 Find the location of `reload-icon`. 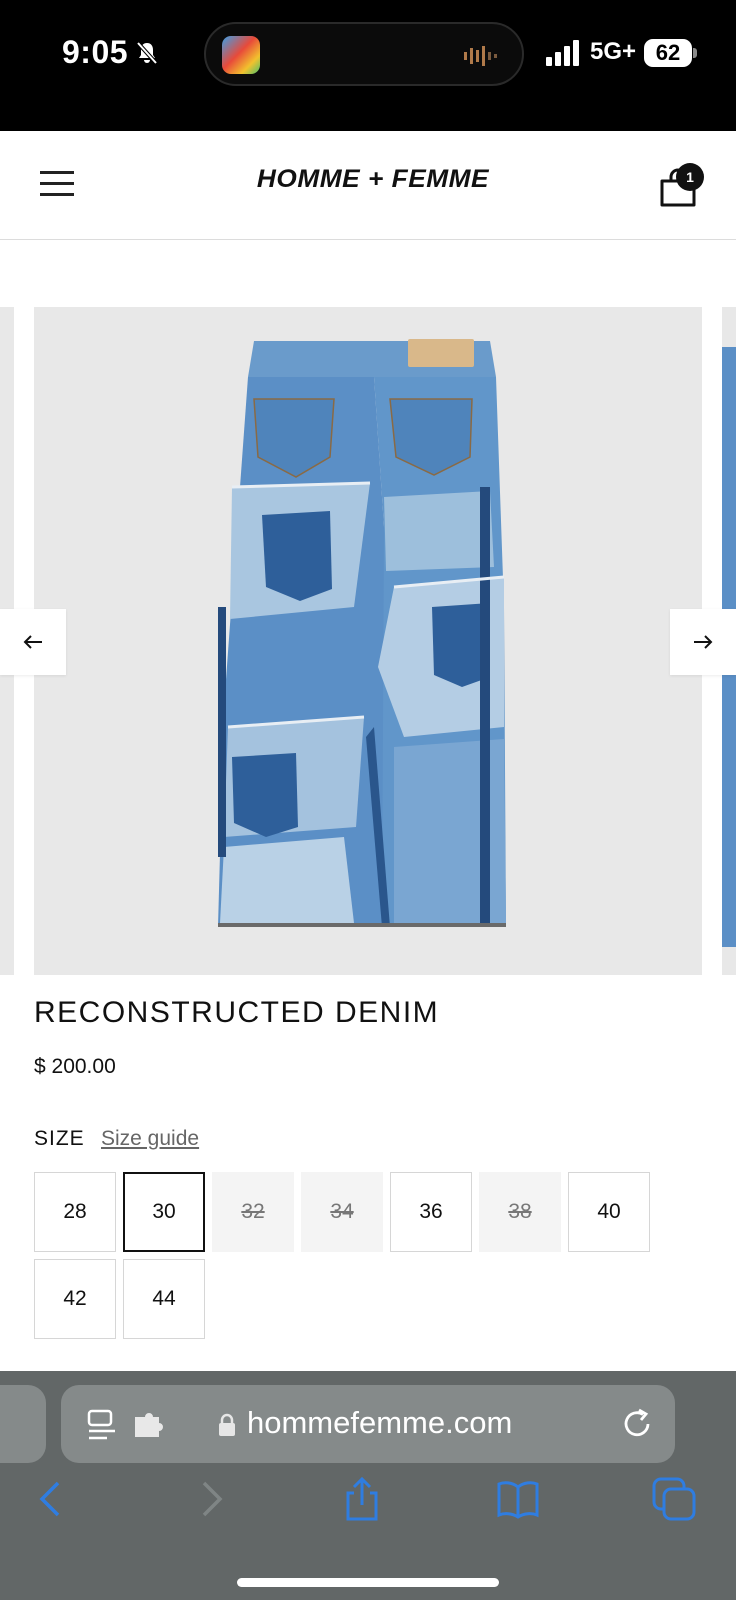

reload-icon is located at coordinates (638, 1424).